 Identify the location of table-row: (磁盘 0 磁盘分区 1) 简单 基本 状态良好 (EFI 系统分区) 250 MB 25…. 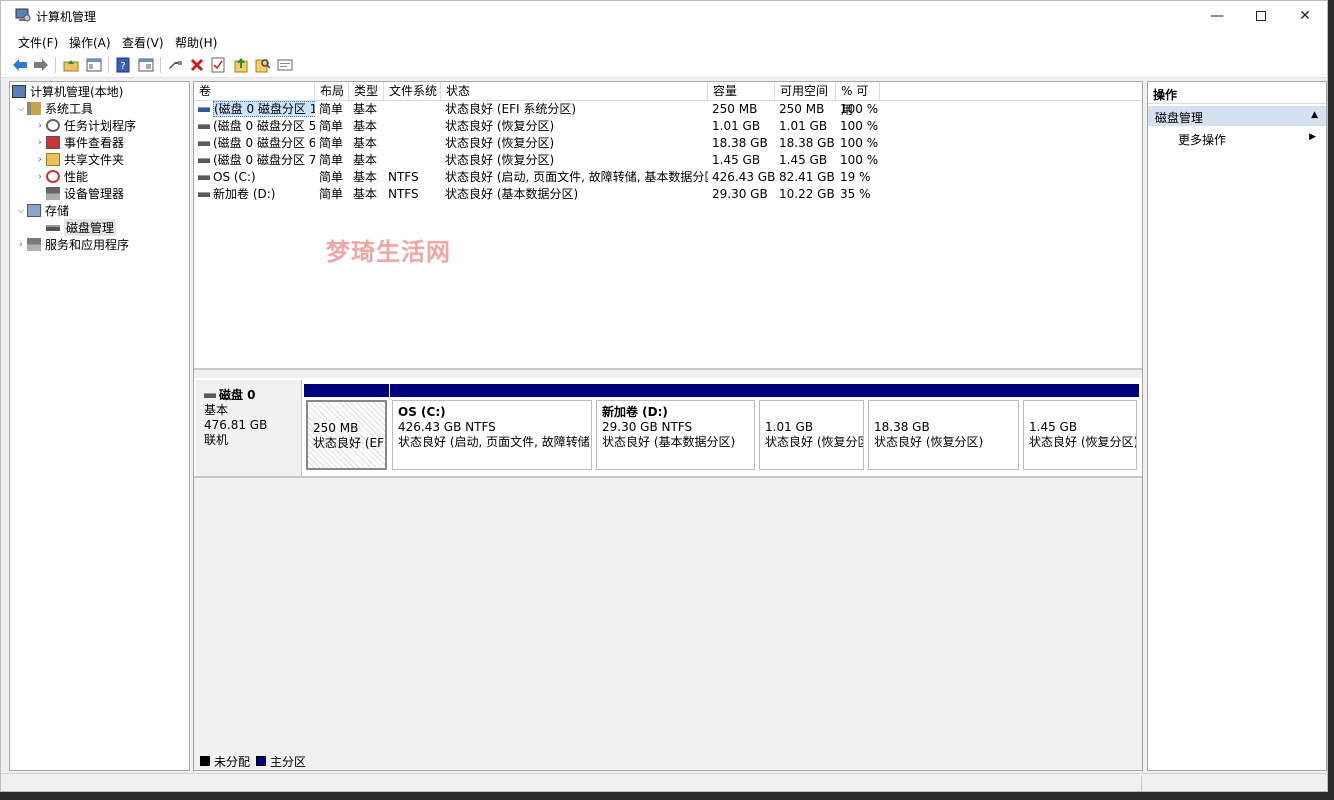
(668, 109).